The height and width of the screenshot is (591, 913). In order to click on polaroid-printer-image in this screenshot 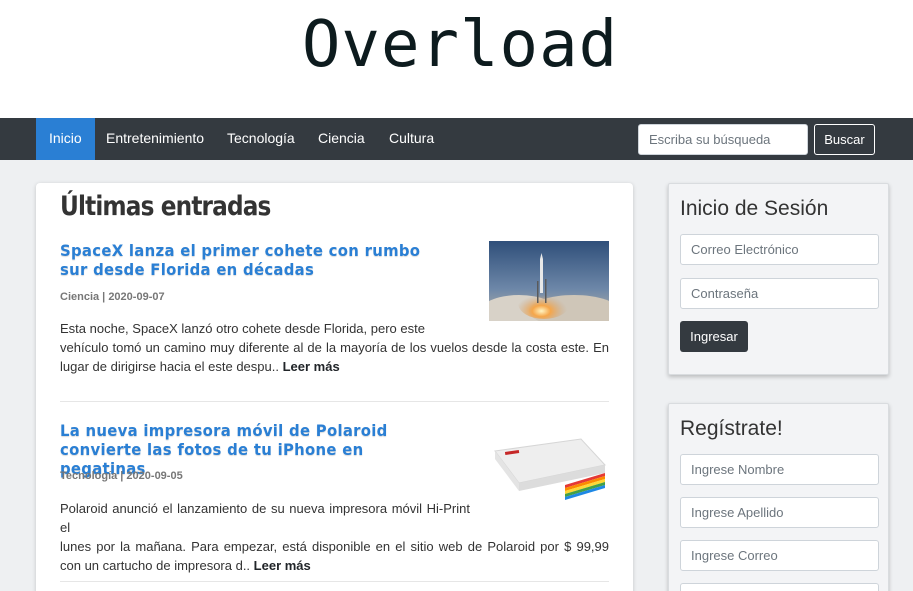, I will do `click(549, 461)`.